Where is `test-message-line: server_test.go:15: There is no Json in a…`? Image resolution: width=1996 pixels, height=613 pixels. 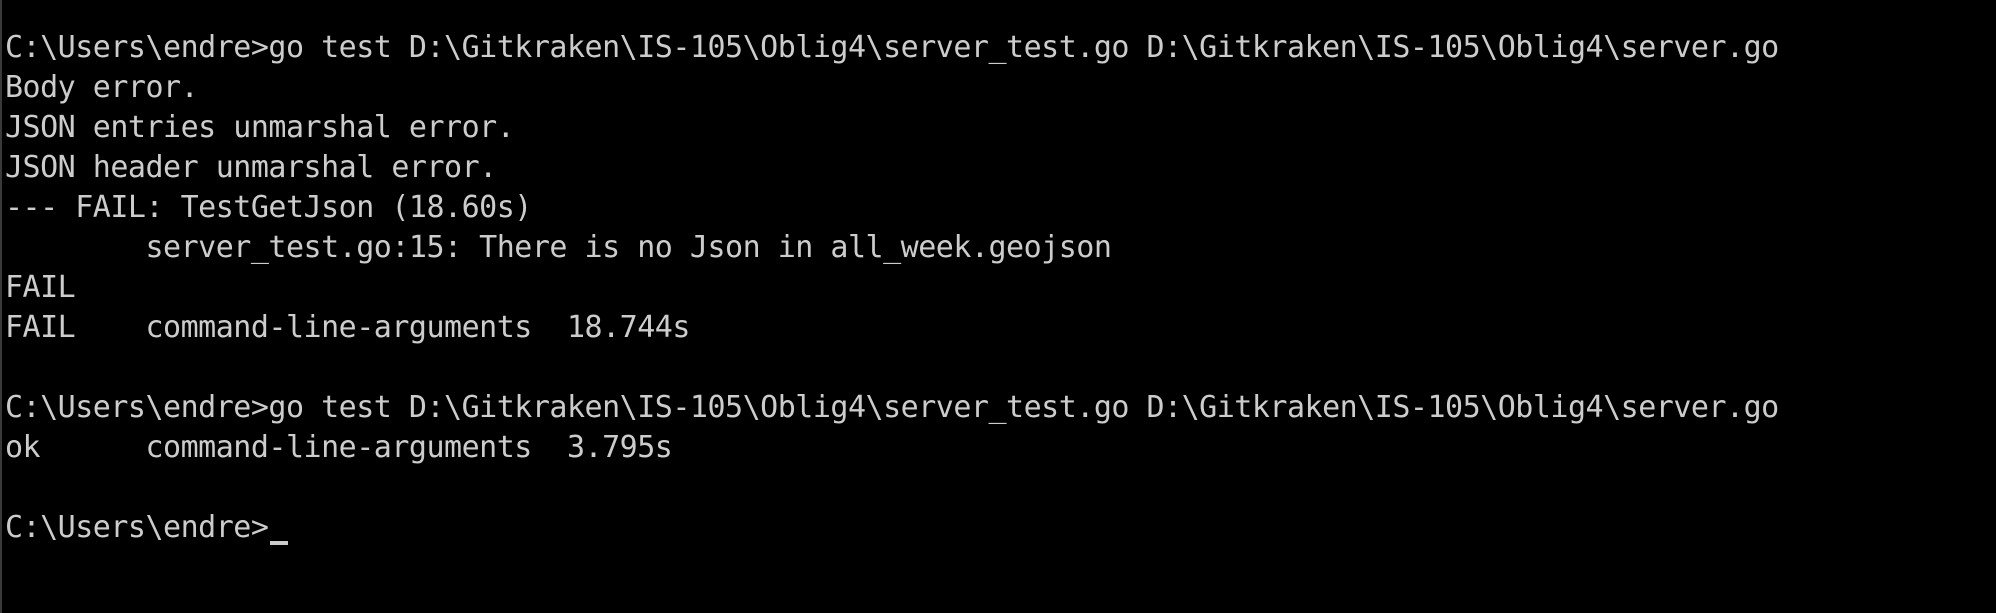
test-message-line: server_test.go:15: There is no Json in a… is located at coordinates (558, 247).